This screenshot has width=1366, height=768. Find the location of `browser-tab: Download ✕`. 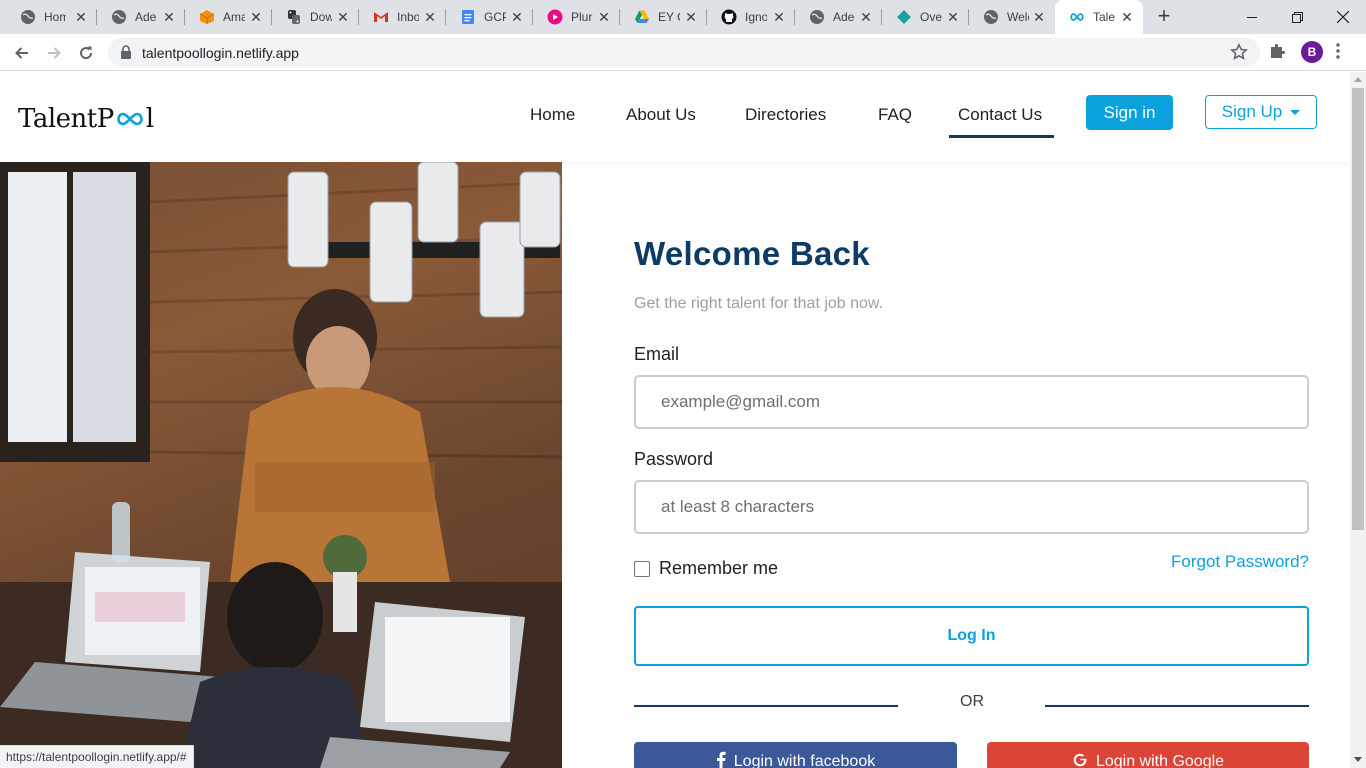

browser-tab: Download ✕ is located at coordinates (315, 17).